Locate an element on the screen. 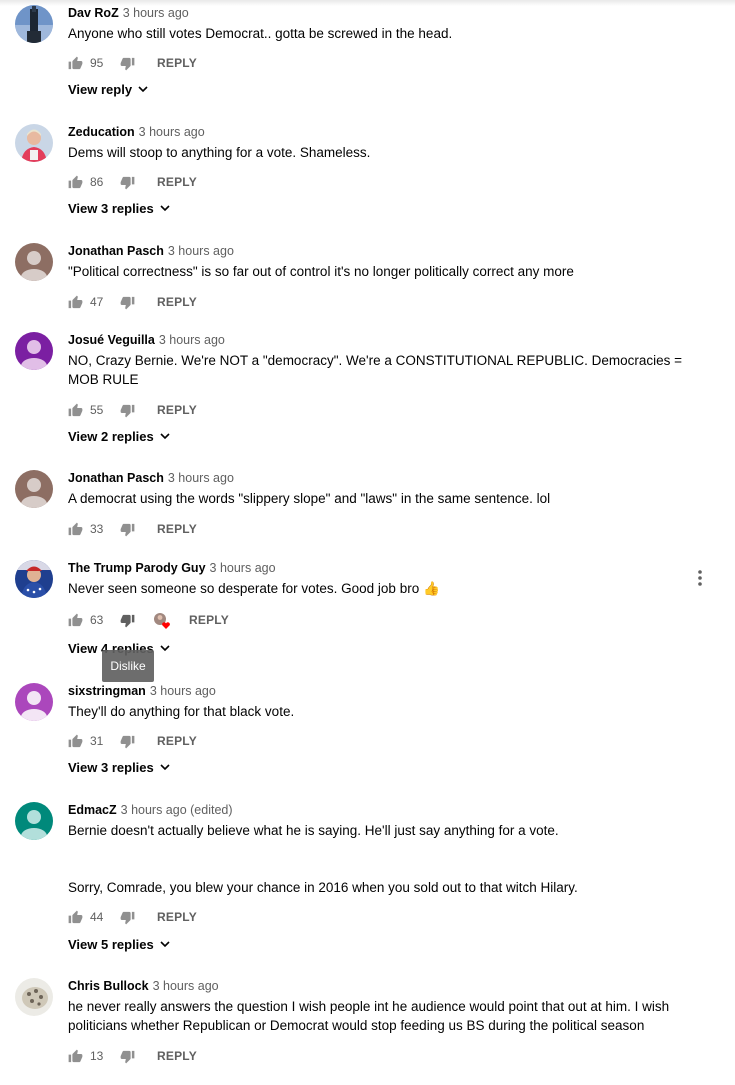  comment-actions: 63 REPLY is located at coordinates (148, 620).